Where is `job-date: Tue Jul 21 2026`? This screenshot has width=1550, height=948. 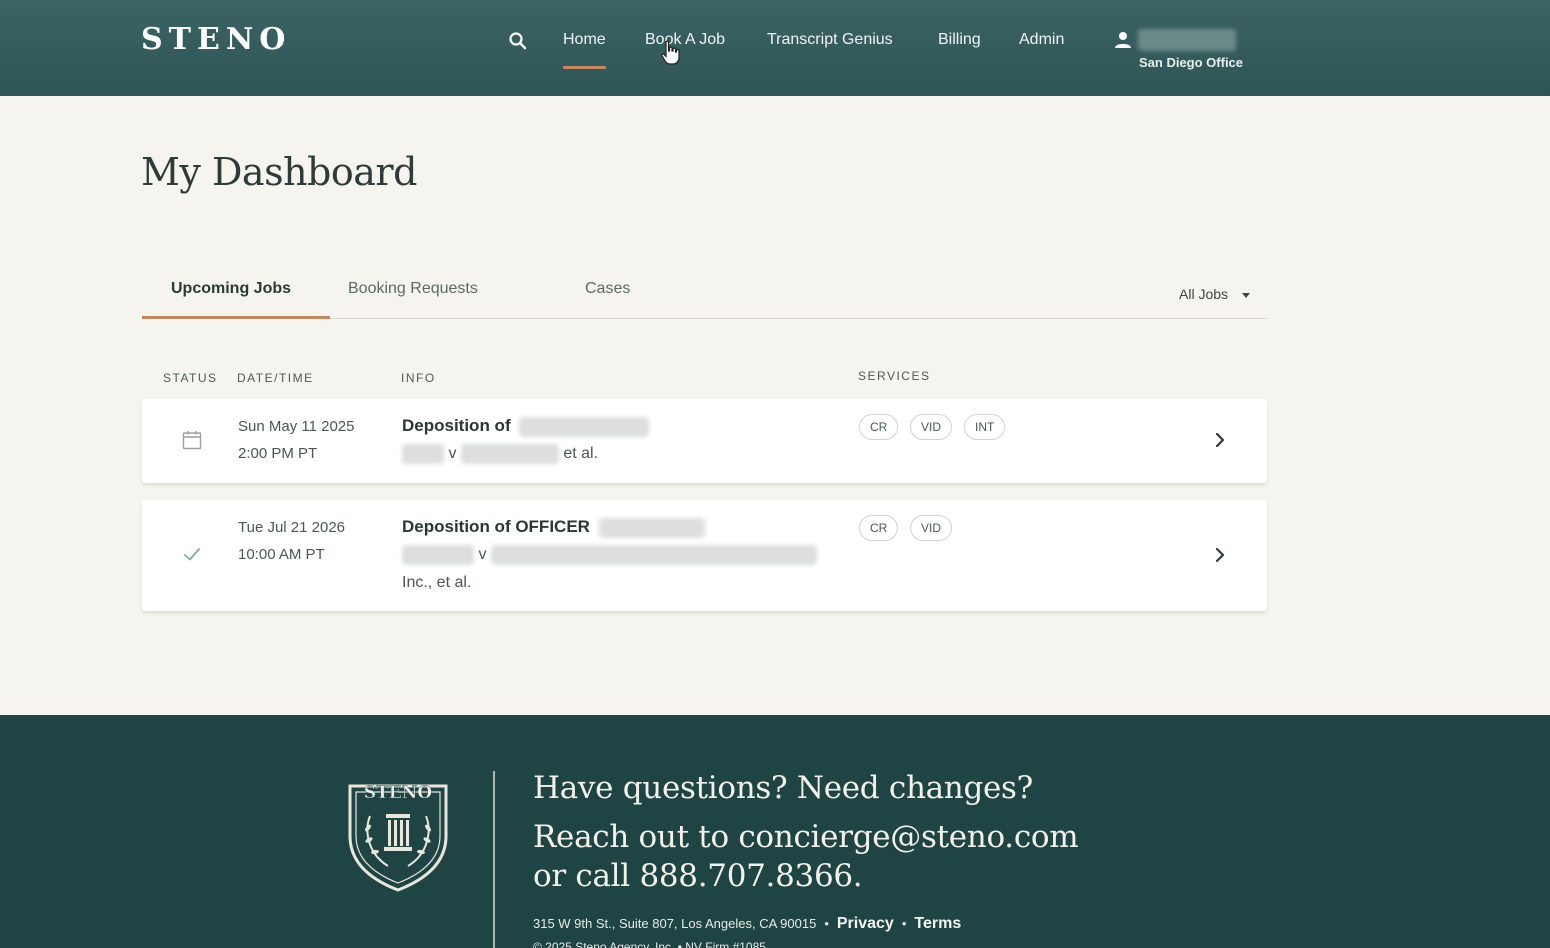
job-date: Tue Jul 21 2026 is located at coordinates (292, 527).